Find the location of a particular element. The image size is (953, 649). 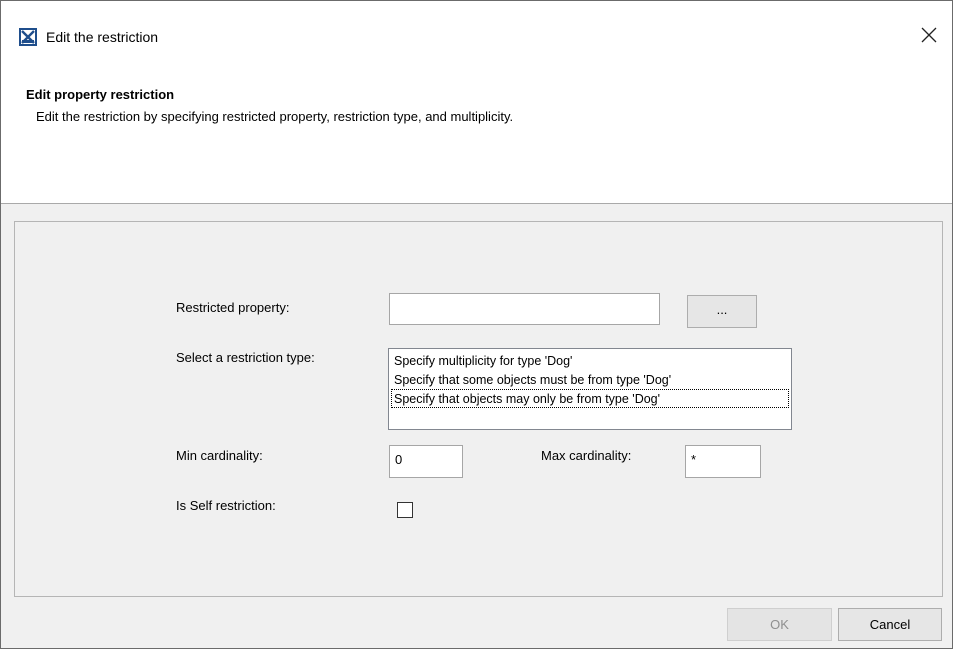

is-self-restriction-checkbox is located at coordinates (405, 510).